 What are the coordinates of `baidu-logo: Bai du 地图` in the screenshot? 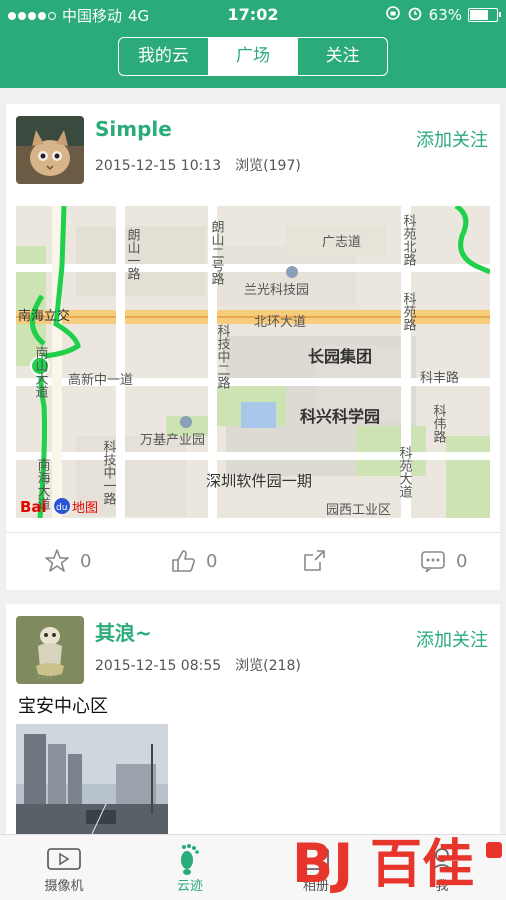 It's located at (59, 507).